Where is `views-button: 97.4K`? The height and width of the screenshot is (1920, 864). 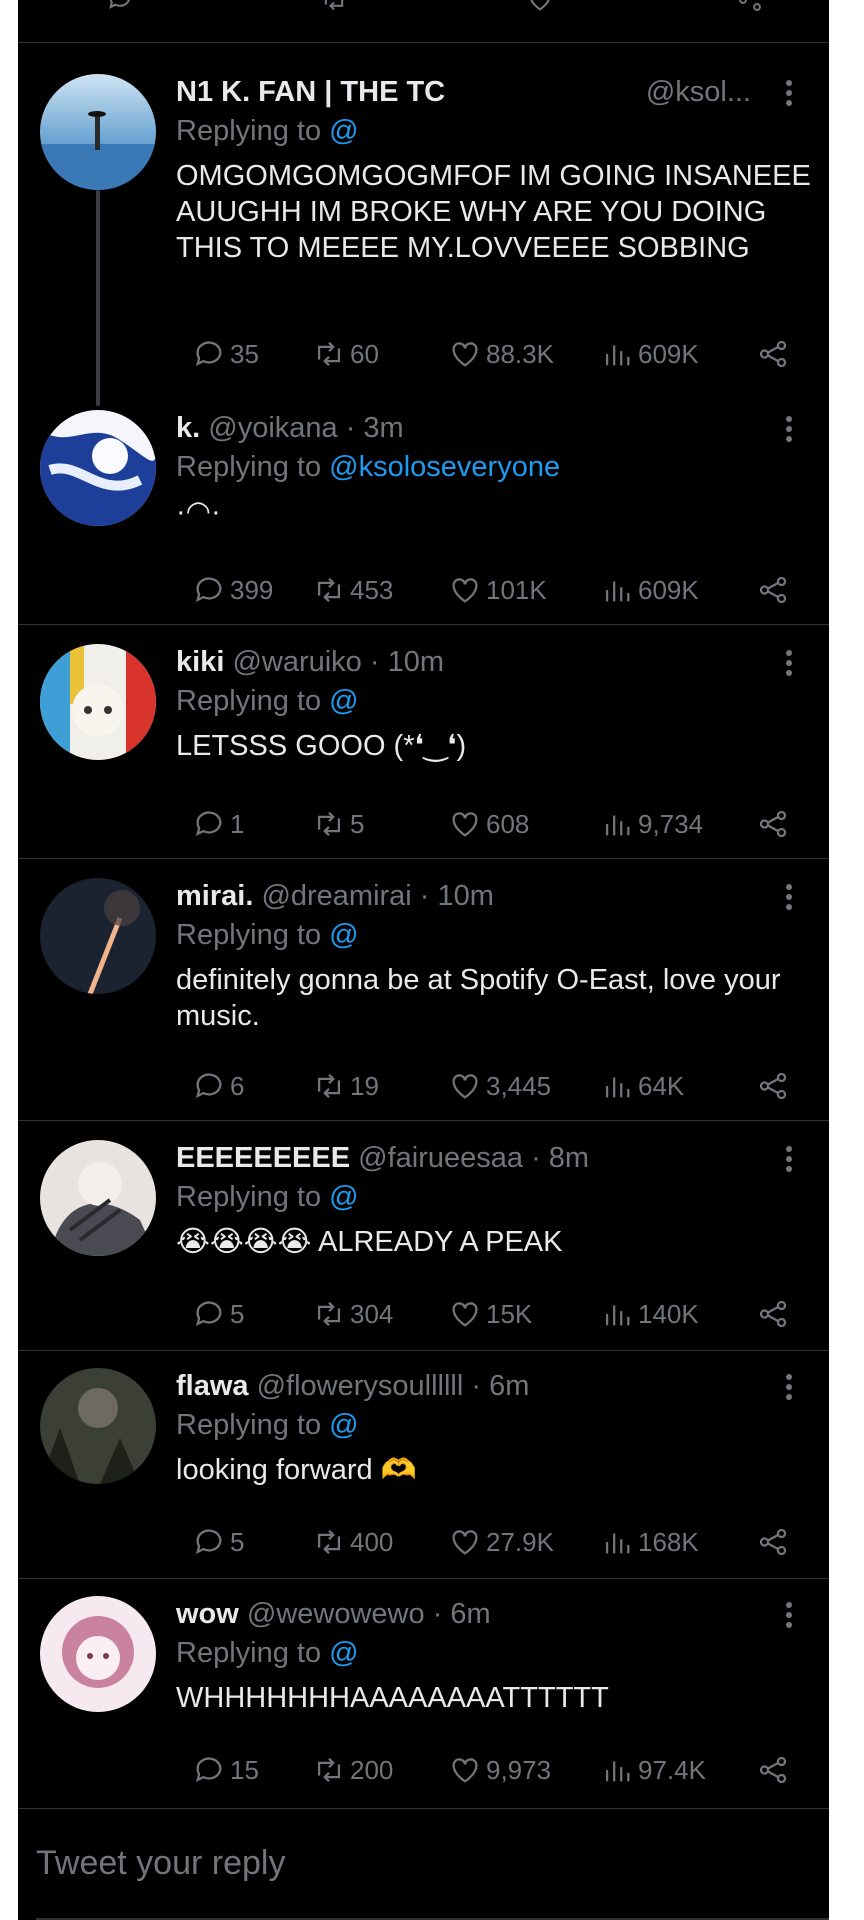 views-button: 97.4K is located at coordinates (653, 1770).